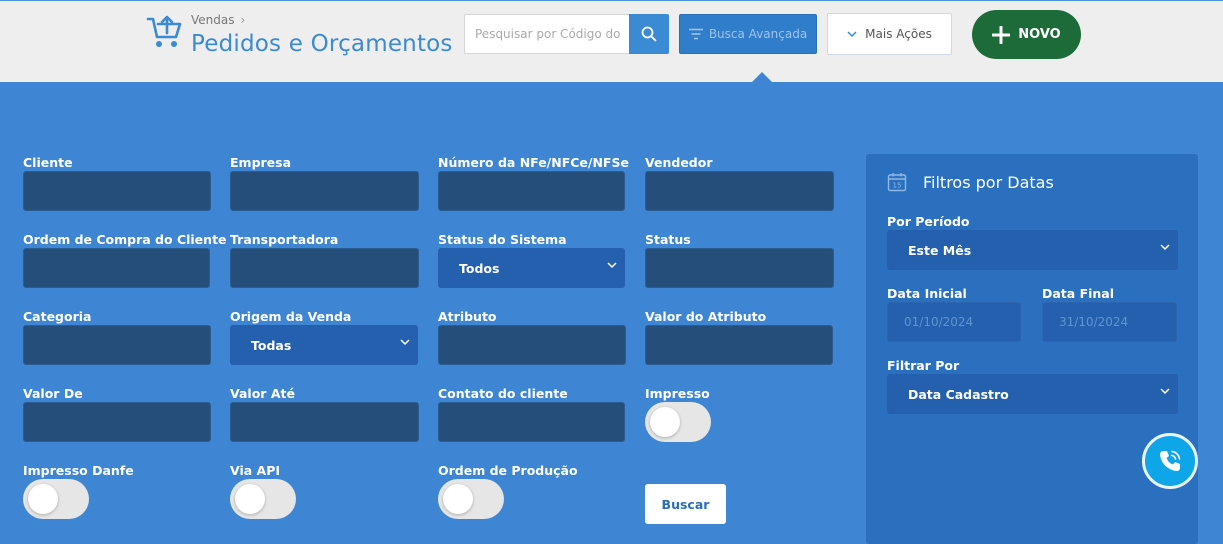 The height and width of the screenshot is (544, 1223). Describe the element at coordinates (479, 268) in the screenshot. I see `status-sistema-value: Todos` at that location.